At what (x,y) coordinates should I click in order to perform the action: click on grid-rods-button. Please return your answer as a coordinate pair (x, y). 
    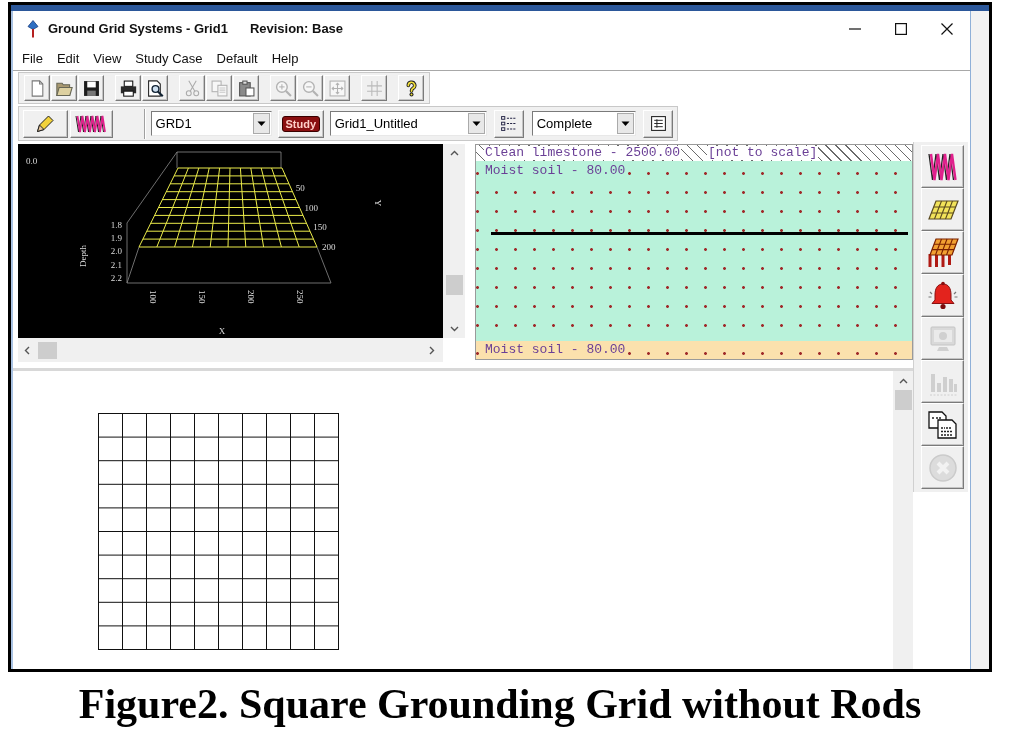
    Looking at the image, I should click on (942, 252).